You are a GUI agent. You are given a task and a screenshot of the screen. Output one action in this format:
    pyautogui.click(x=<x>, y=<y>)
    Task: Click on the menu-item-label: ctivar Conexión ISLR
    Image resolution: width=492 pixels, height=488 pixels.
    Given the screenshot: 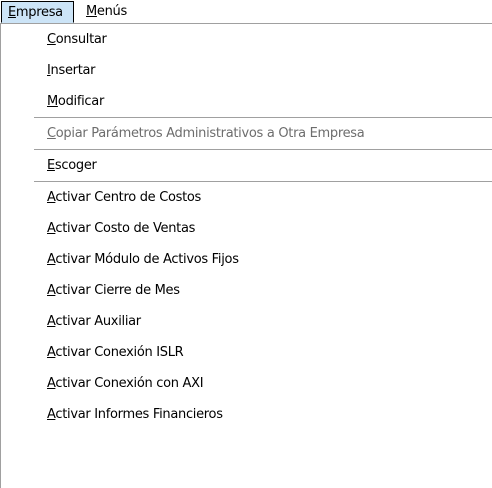 What is the action you would take?
    pyautogui.click(x=119, y=352)
    